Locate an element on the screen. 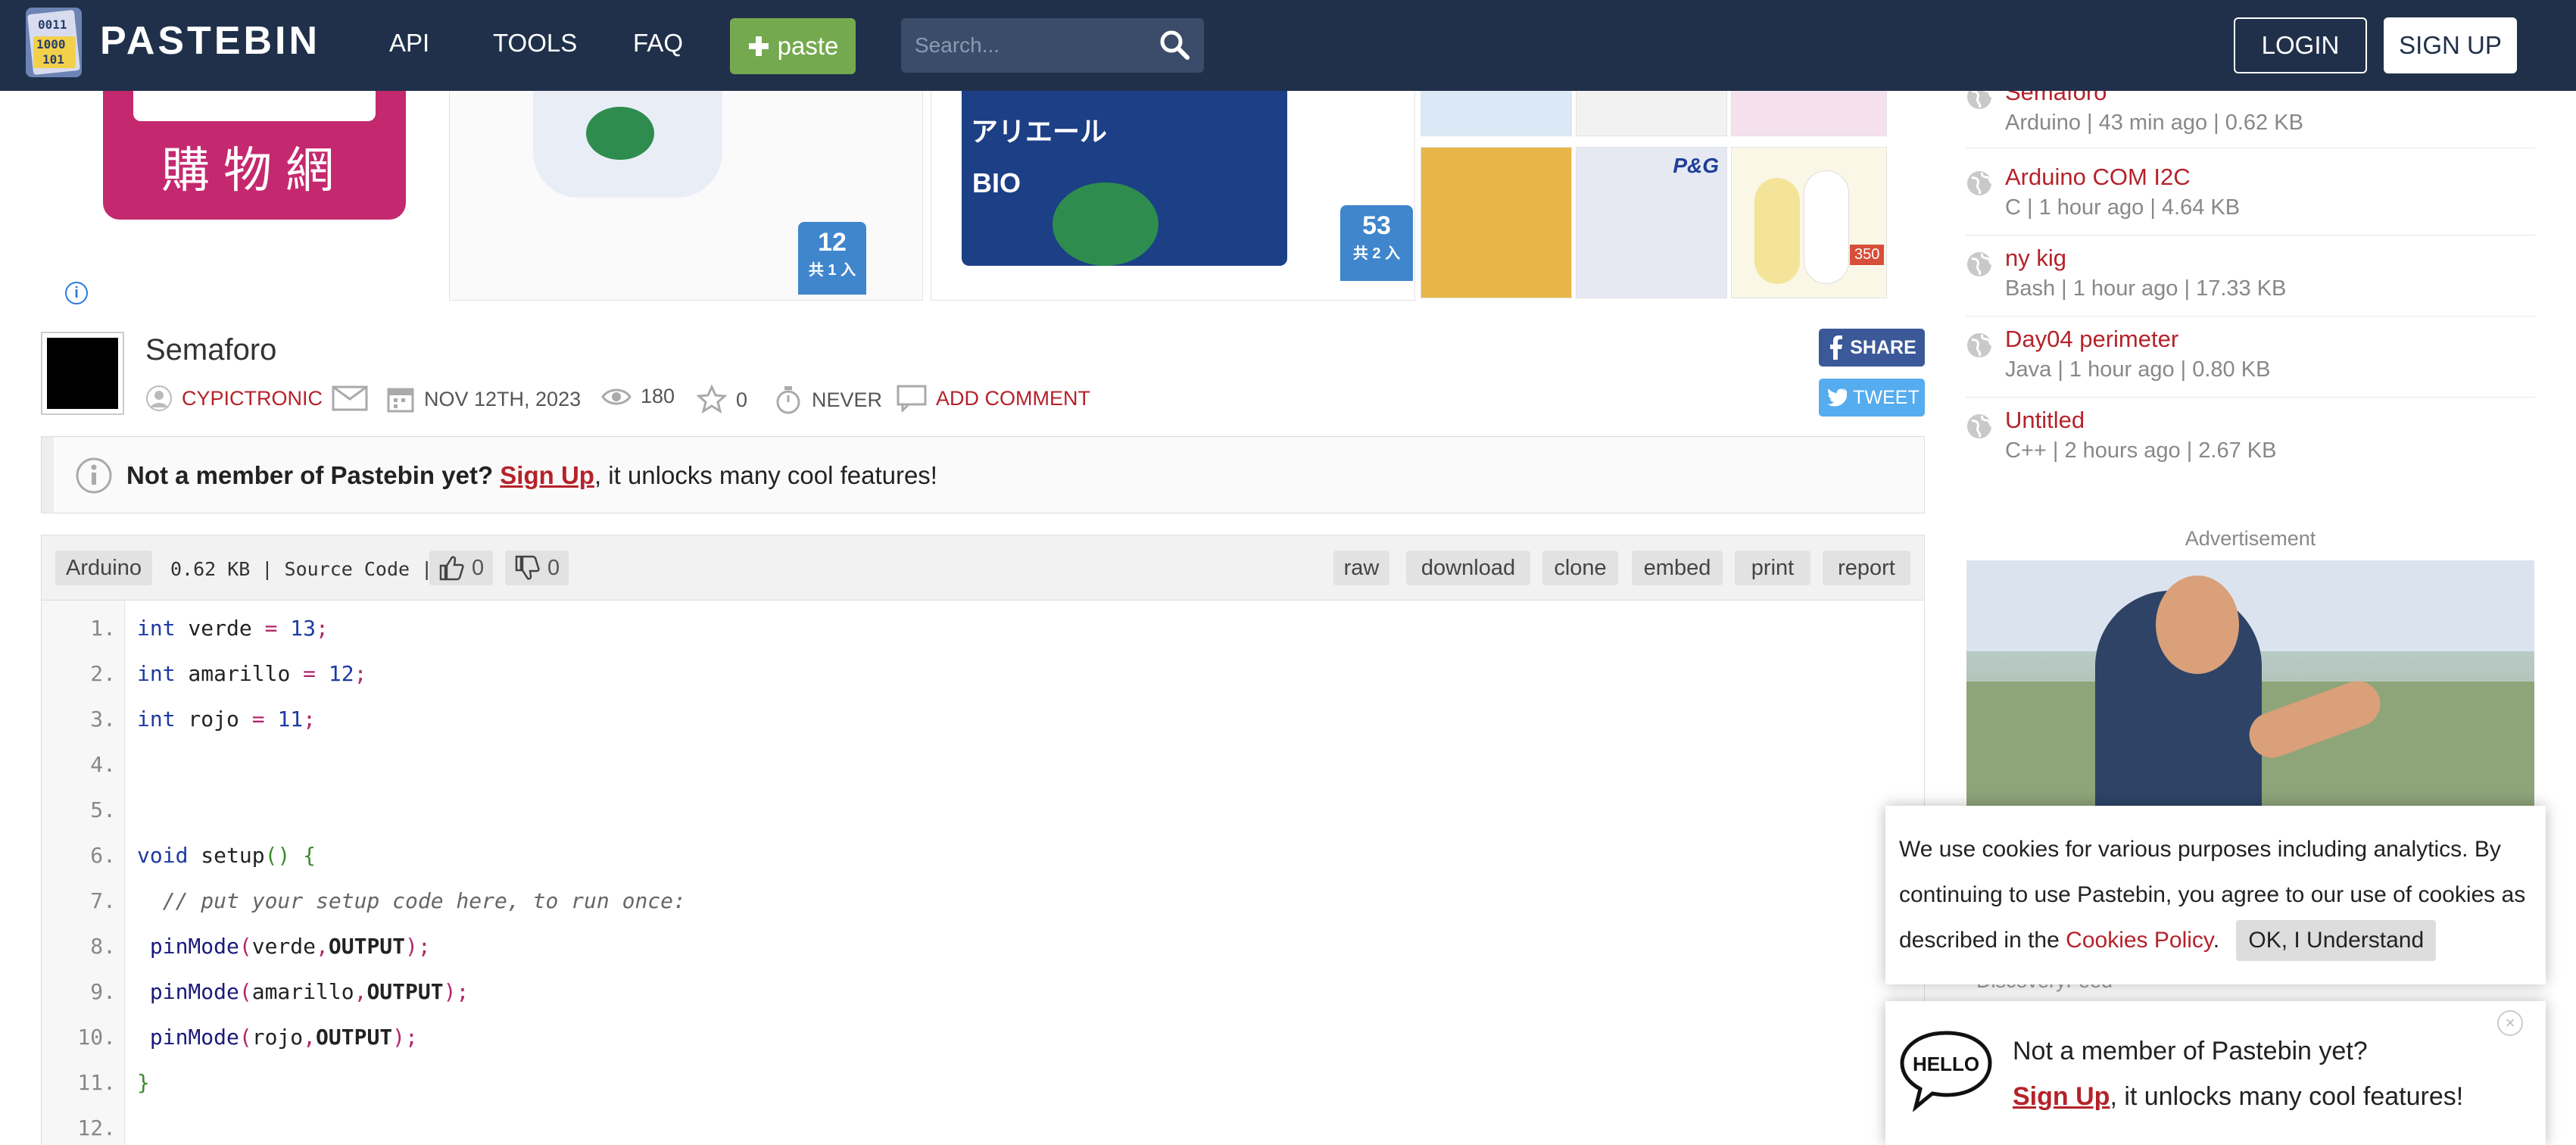  signup-button: SIGN UP is located at coordinates (2450, 45).